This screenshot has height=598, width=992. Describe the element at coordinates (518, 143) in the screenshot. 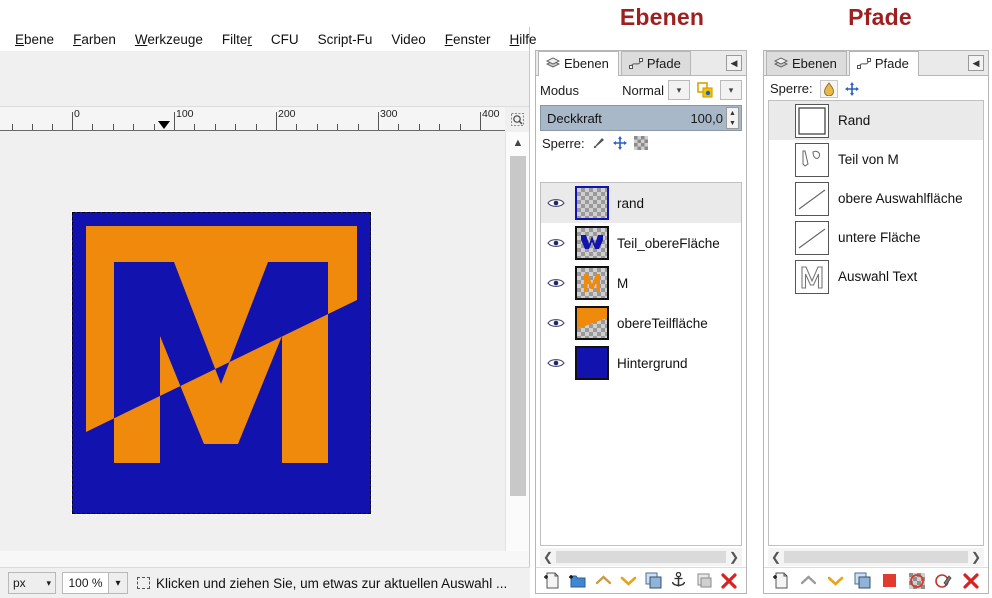

I see `scroll-up-arrow-icon: ▲` at that location.